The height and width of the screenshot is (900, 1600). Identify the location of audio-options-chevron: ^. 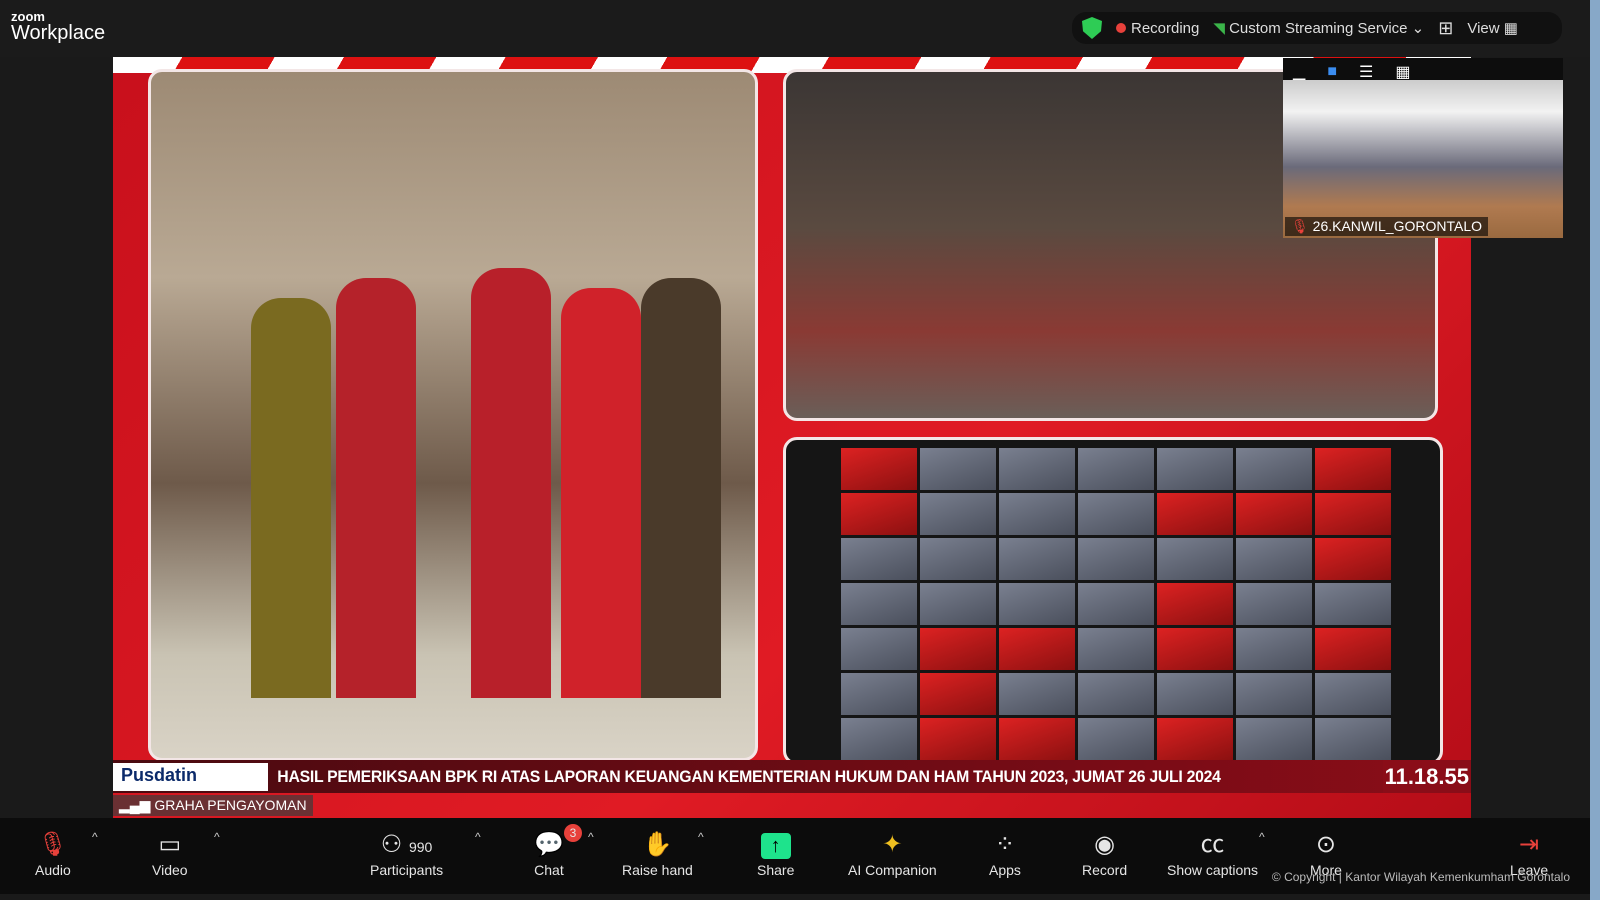
(95, 837).